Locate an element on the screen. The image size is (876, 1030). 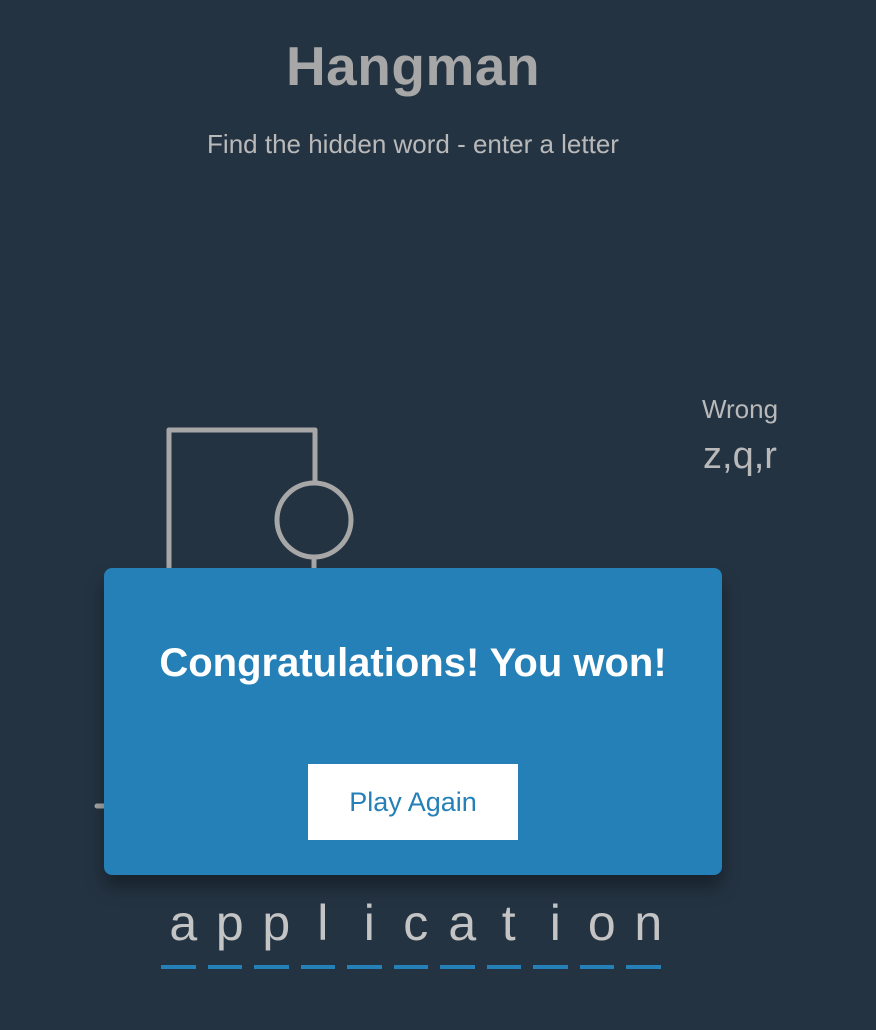
wrong-letters-list: z,q,r is located at coordinates (740, 456).